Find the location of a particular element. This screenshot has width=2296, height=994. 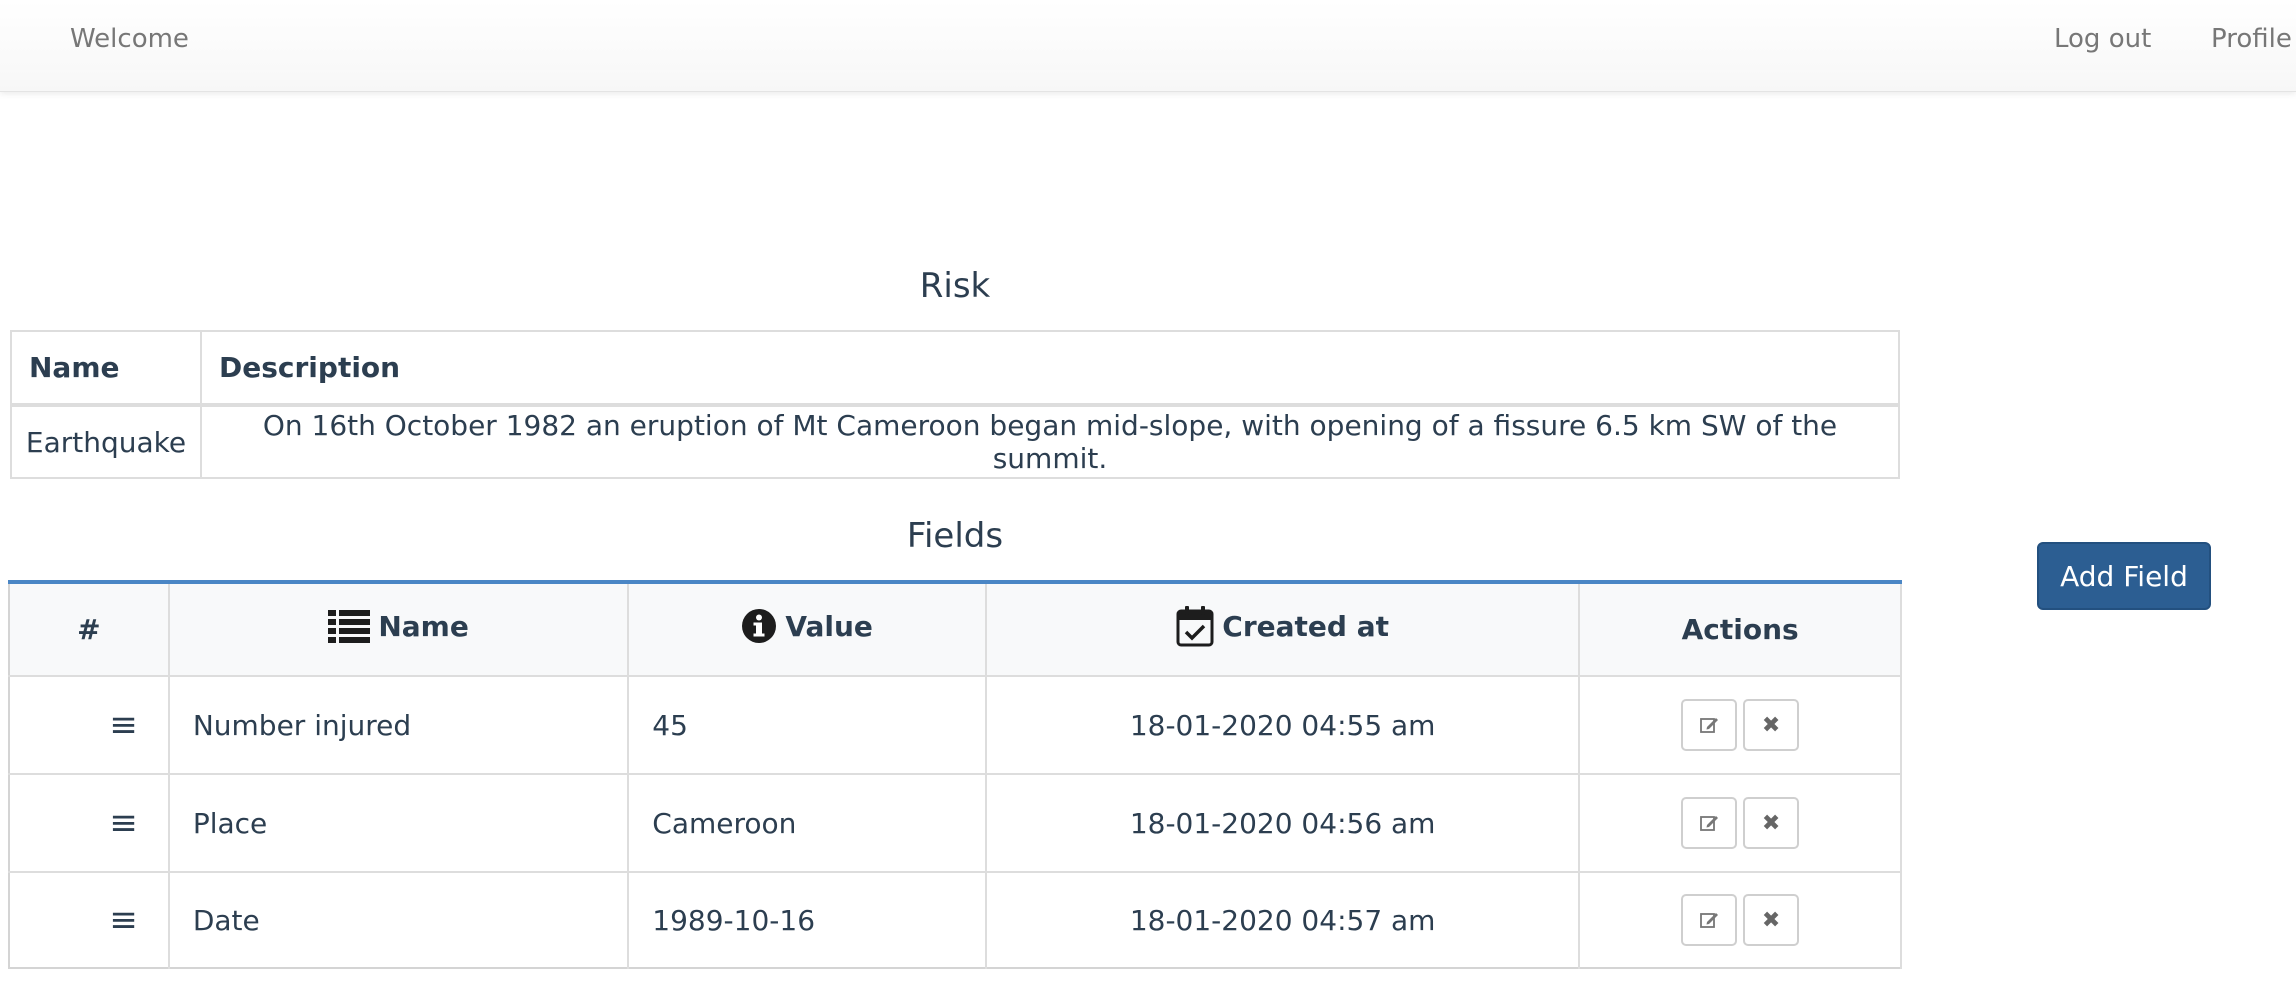

profile-link: Profile is located at coordinates (2251, 39).